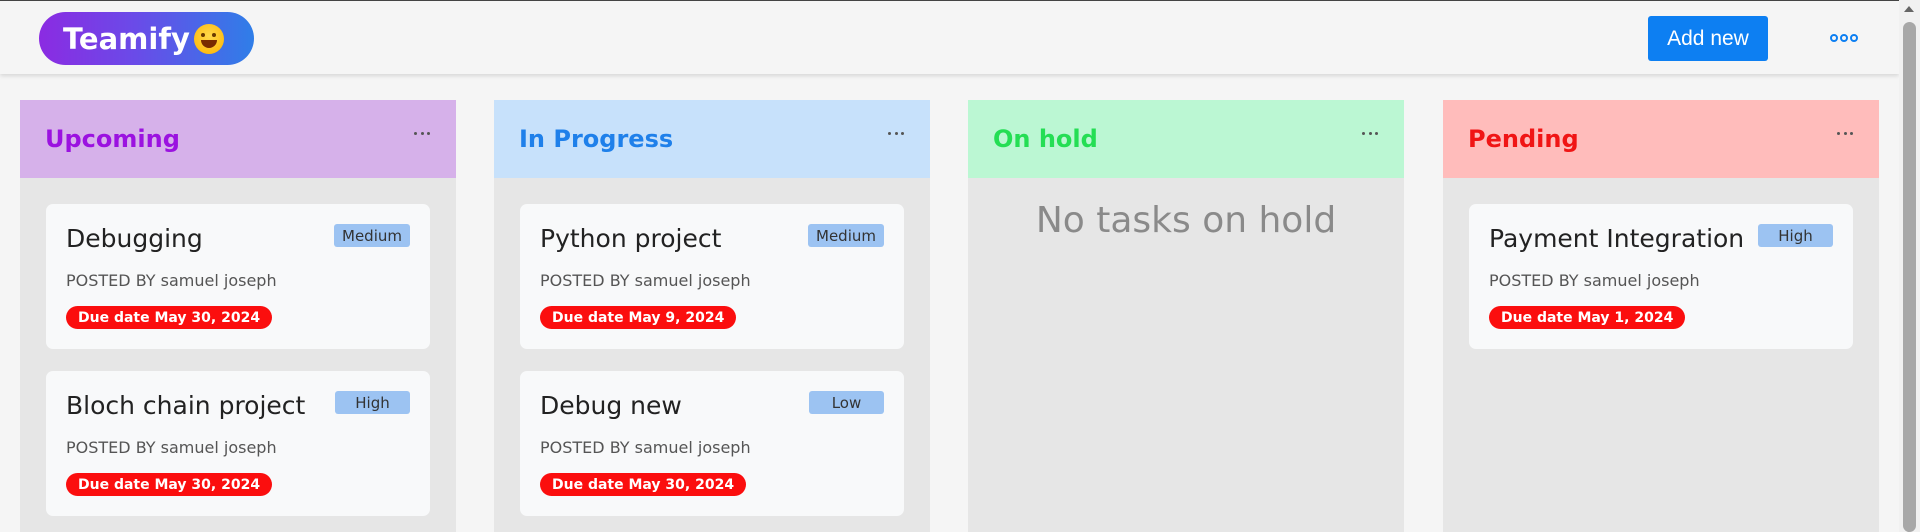 This screenshot has width=1920, height=532. What do you see at coordinates (1587, 317) in the screenshot?
I see `due-date-badge: Due date May 1, 2024` at bounding box center [1587, 317].